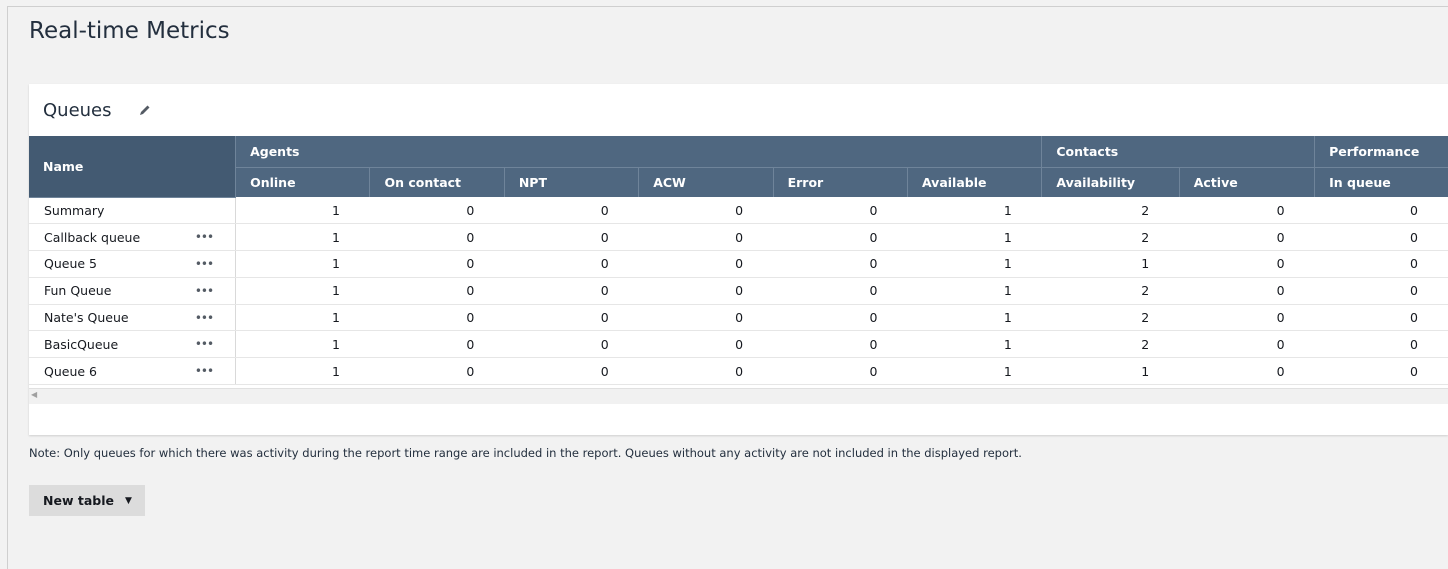 This screenshot has width=1448, height=569. I want to click on column-header-error: Error, so click(840, 182).